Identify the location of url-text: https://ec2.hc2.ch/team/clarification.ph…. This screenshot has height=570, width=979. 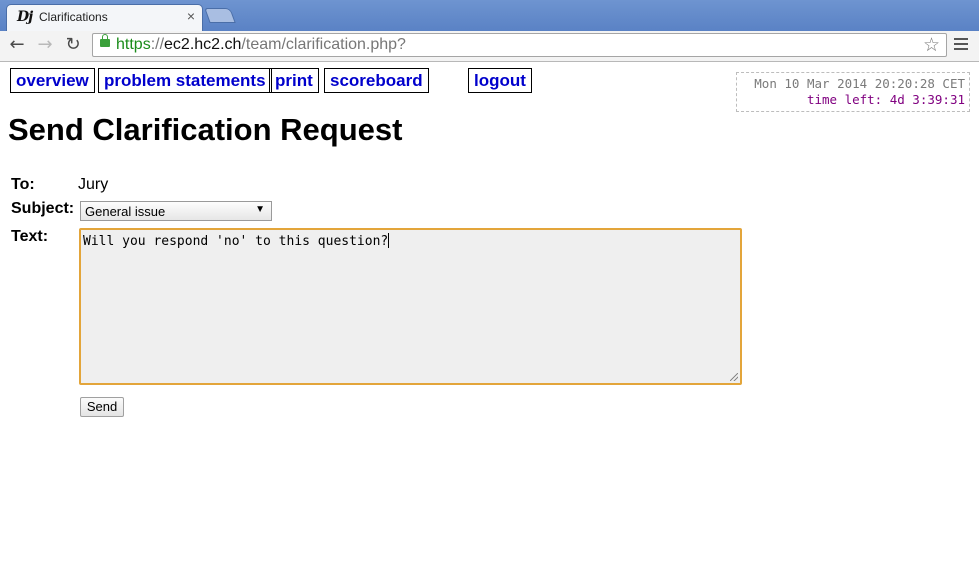
(261, 45).